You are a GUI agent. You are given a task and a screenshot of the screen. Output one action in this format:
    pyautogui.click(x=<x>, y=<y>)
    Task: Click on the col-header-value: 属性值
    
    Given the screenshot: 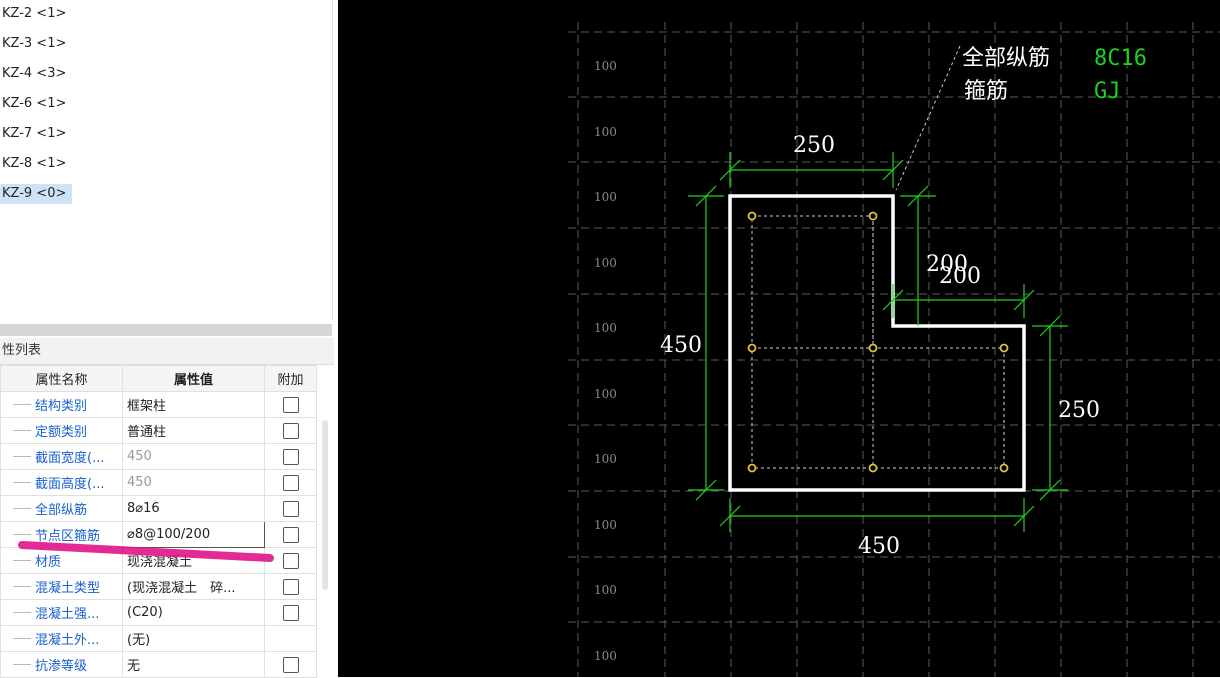 What is the action you would take?
    pyautogui.click(x=193, y=378)
    